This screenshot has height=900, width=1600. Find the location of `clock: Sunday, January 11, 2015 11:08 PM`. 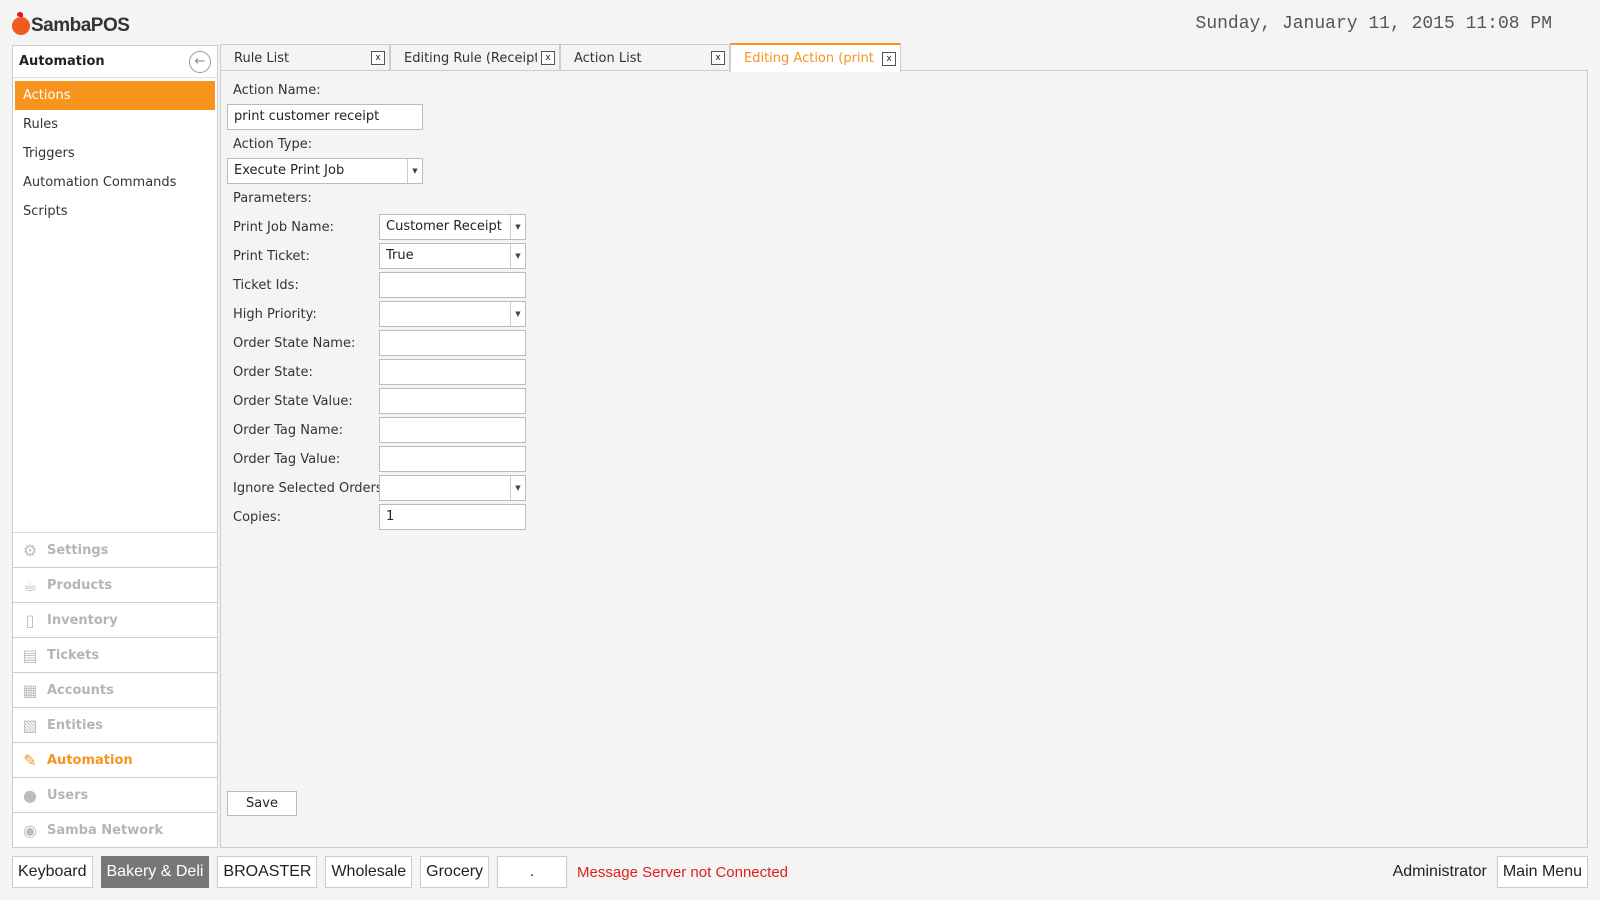

clock: Sunday, January 11, 2015 11:08 PM is located at coordinates (1373, 24).